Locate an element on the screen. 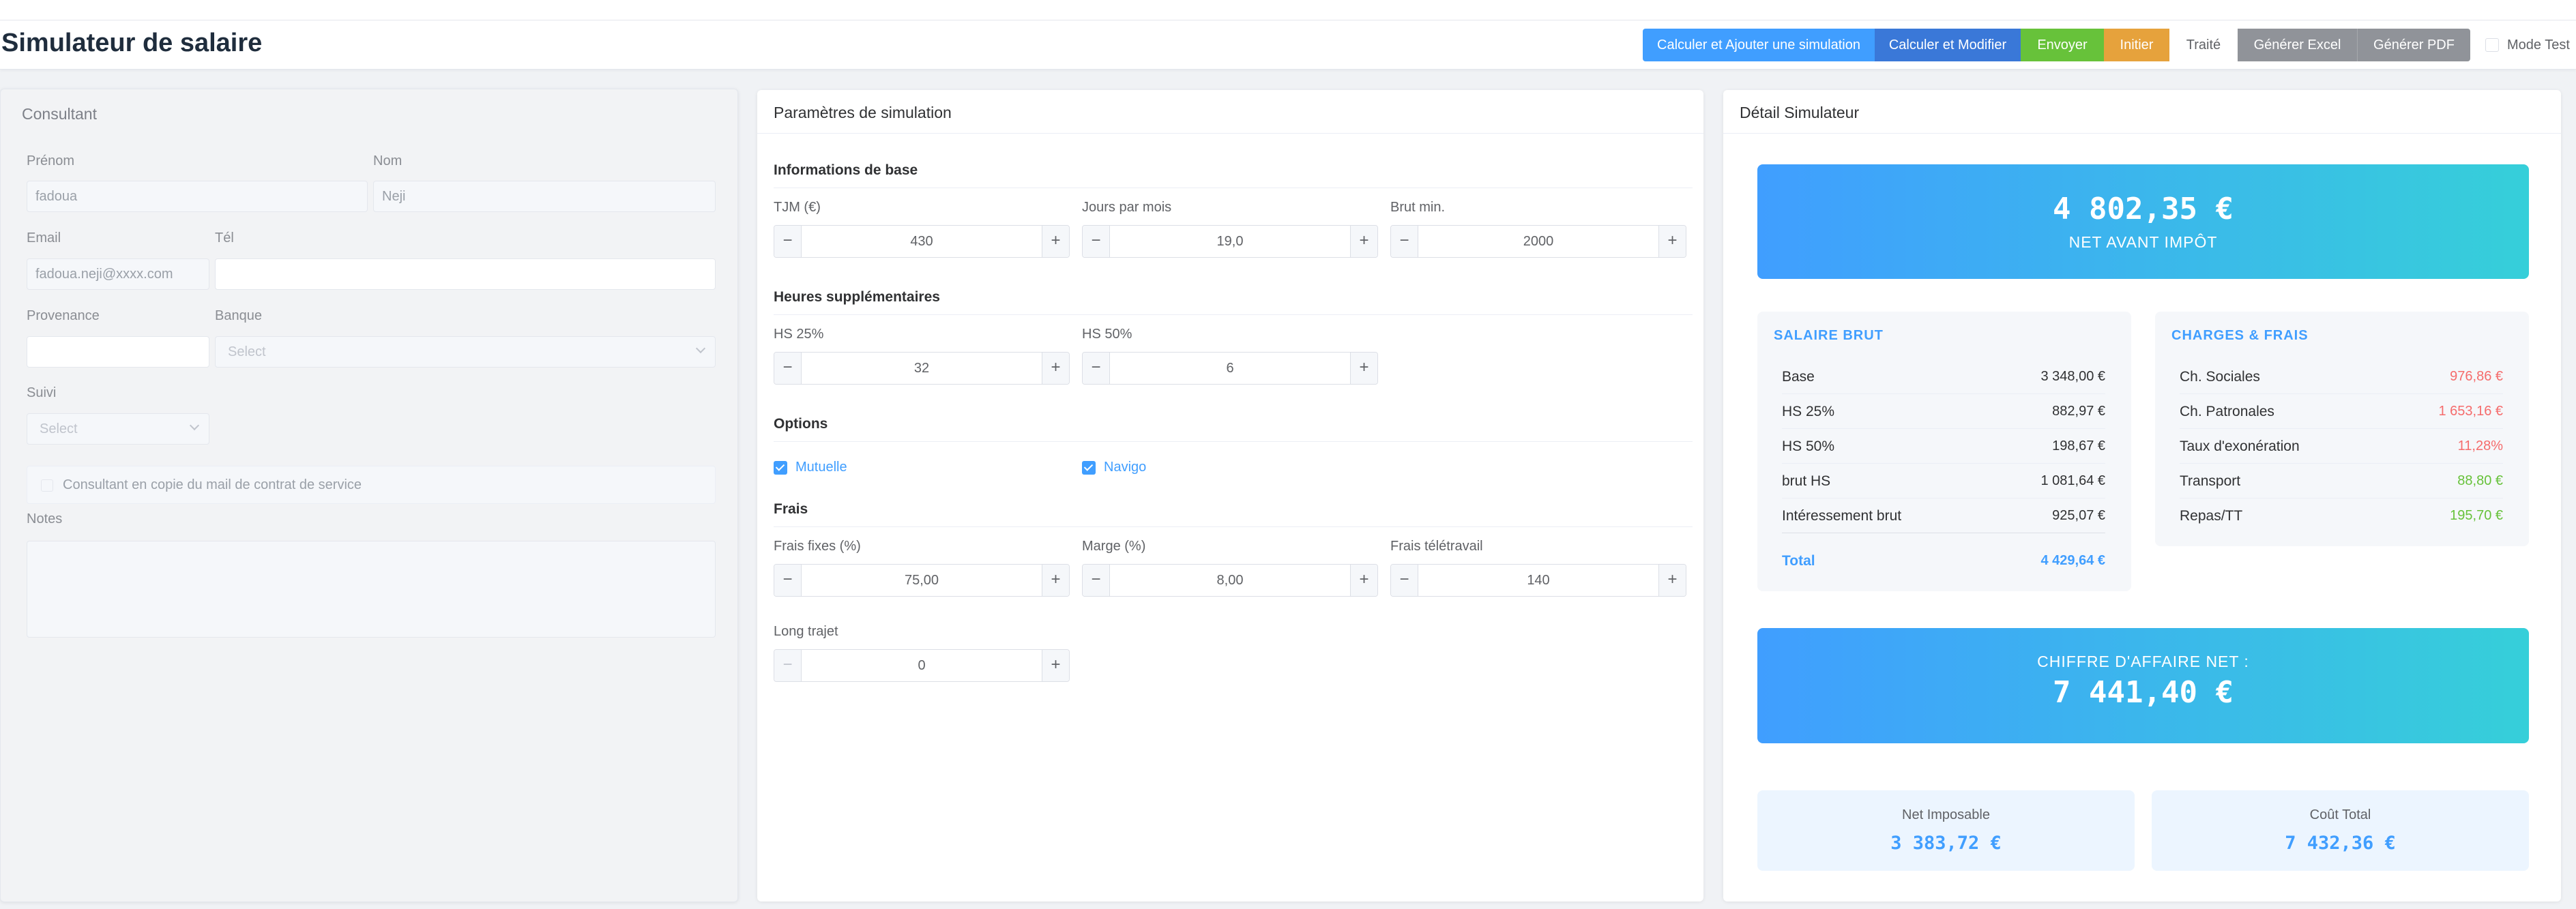 The height and width of the screenshot is (909, 2576). row-value: 1 081,64 € is located at coordinates (2072, 480).